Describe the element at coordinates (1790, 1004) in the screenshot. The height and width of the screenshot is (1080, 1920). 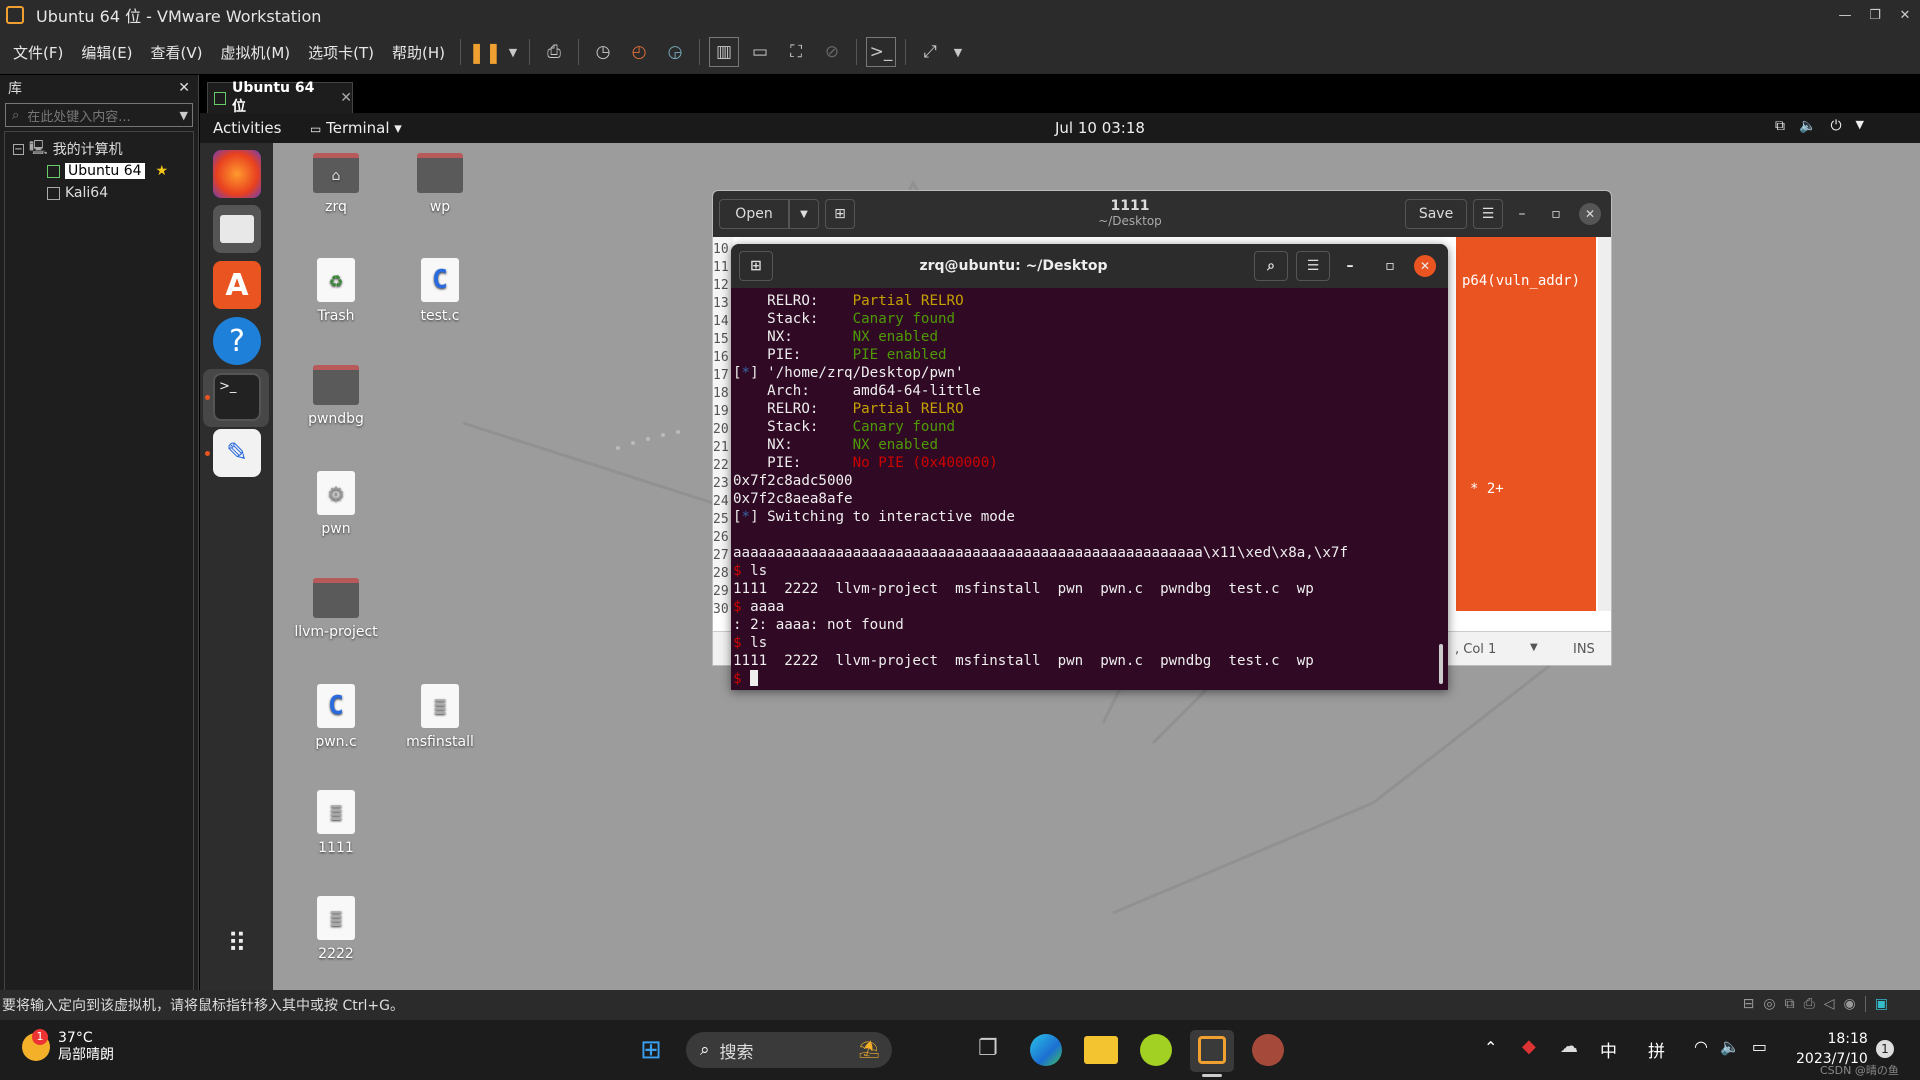
I see `network-adapter-icon: ⧉` at that location.